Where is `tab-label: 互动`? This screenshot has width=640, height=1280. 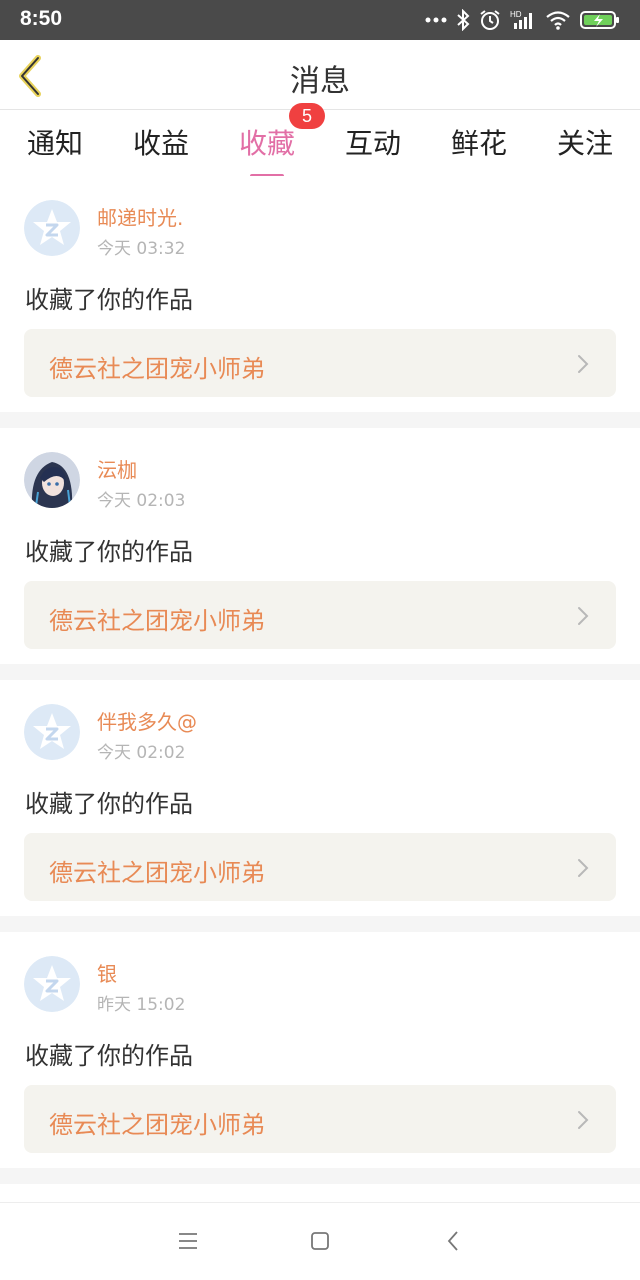 tab-label: 互动 is located at coordinates (372, 143).